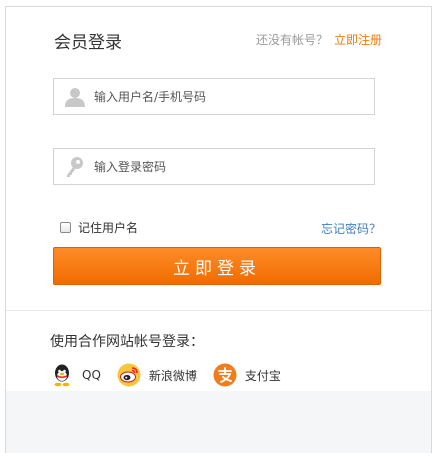 This screenshot has width=438, height=462. Describe the element at coordinates (91, 375) in the screenshot. I see `qq-label: QQ` at that location.